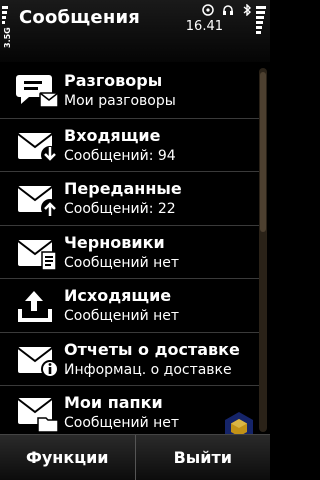 This screenshot has height=480, width=320. I want to click on delivery-reports-icon, so click(38, 362).